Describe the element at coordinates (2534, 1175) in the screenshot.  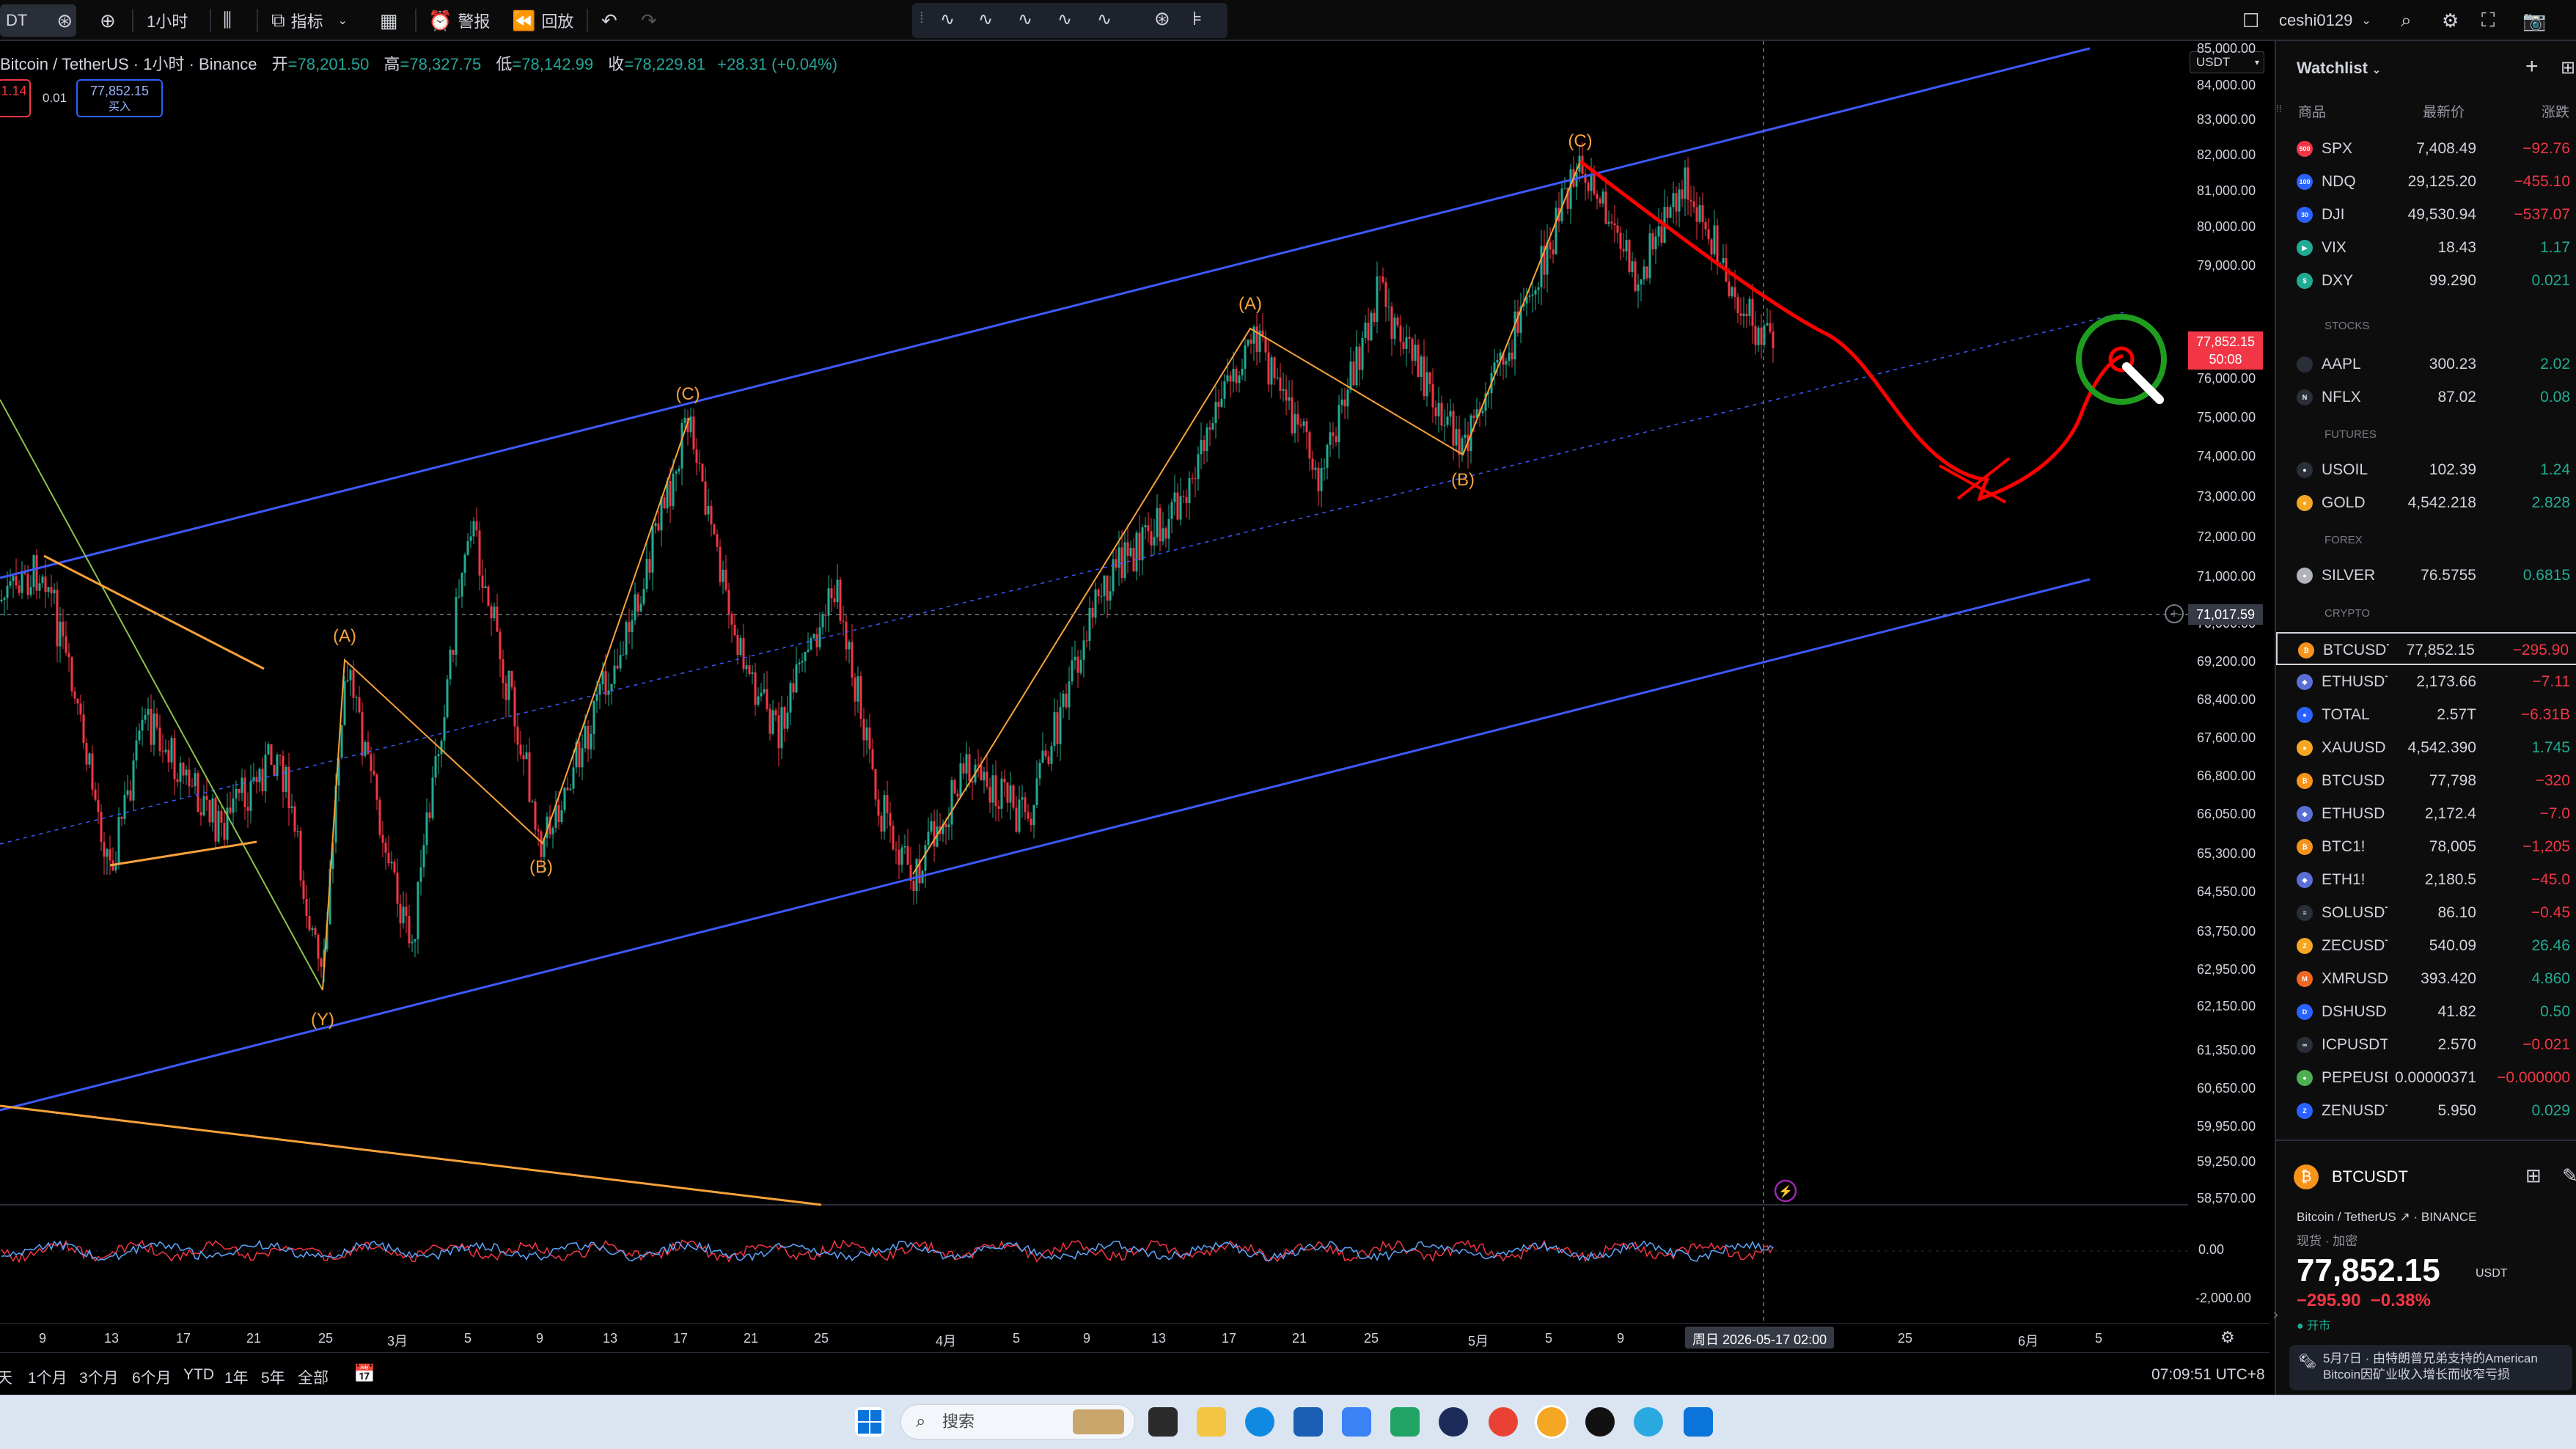
I see `grid-icon: ⊞` at that location.